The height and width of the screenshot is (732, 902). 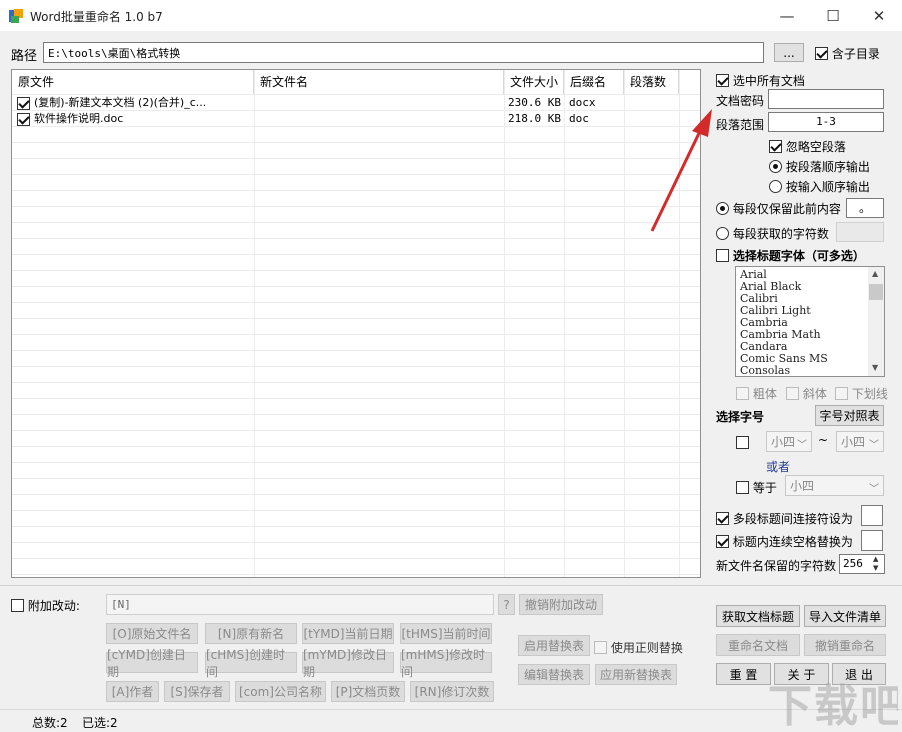 I want to click on keep-before-radio: 每段仅保留此前内容, so click(x=778, y=208).